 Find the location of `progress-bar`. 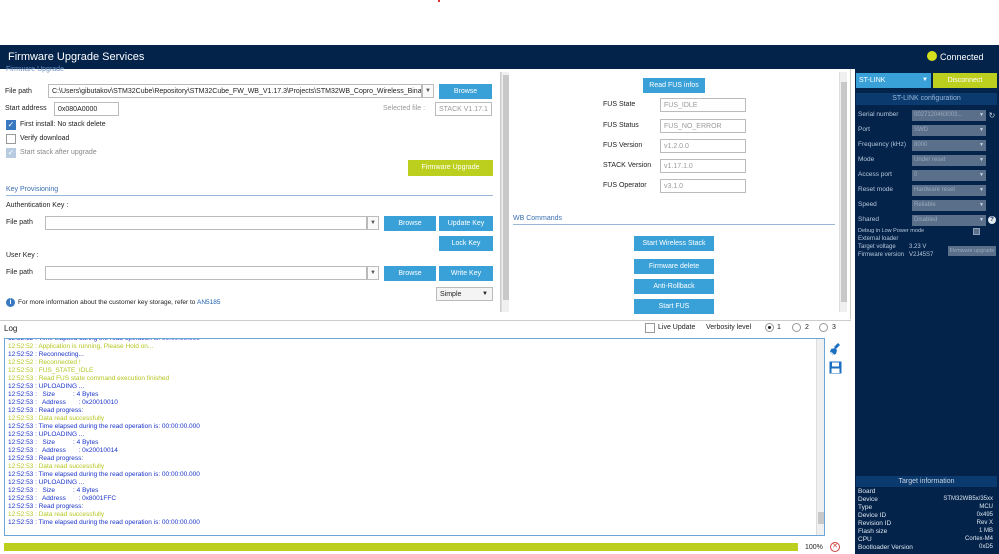

progress-bar is located at coordinates (401, 547).